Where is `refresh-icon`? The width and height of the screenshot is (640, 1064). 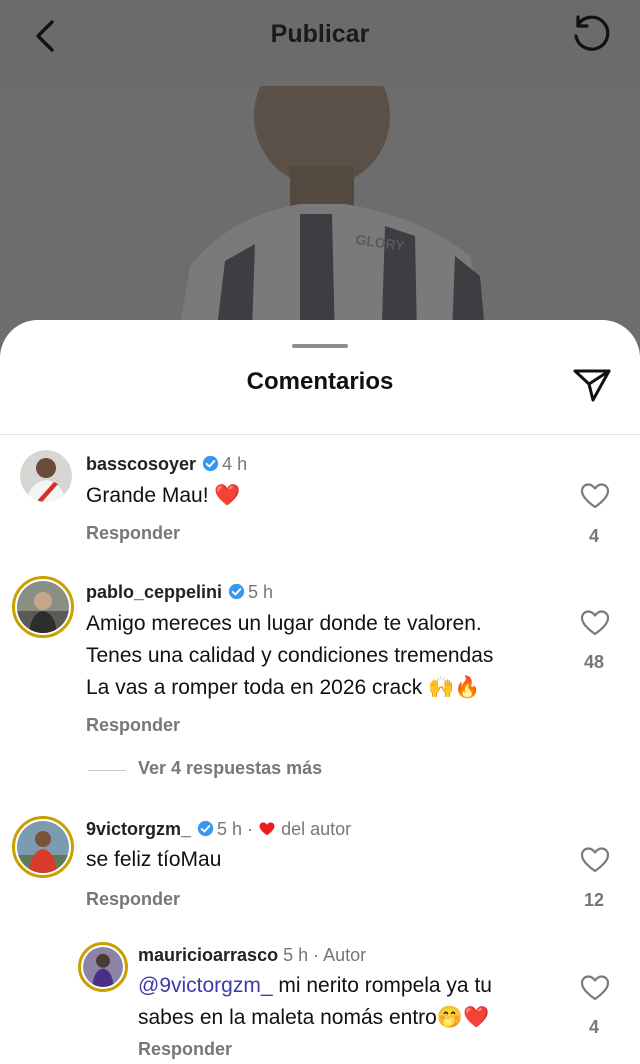
refresh-icon is located at coordinates (592, 33).